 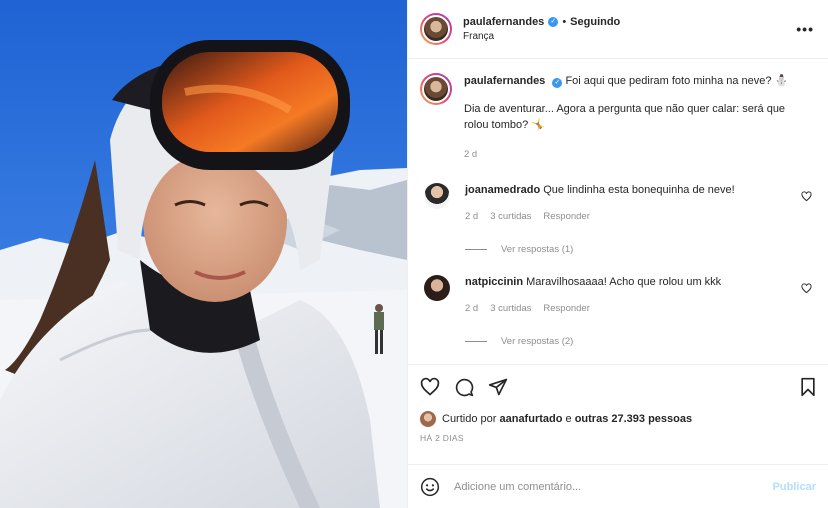 What do you see at coordinates (624, 282) in the screenshot?
I see `comment-text: Maravilhosaaaa! Acho que rolou um kkk` at bounding box center [624, 282].